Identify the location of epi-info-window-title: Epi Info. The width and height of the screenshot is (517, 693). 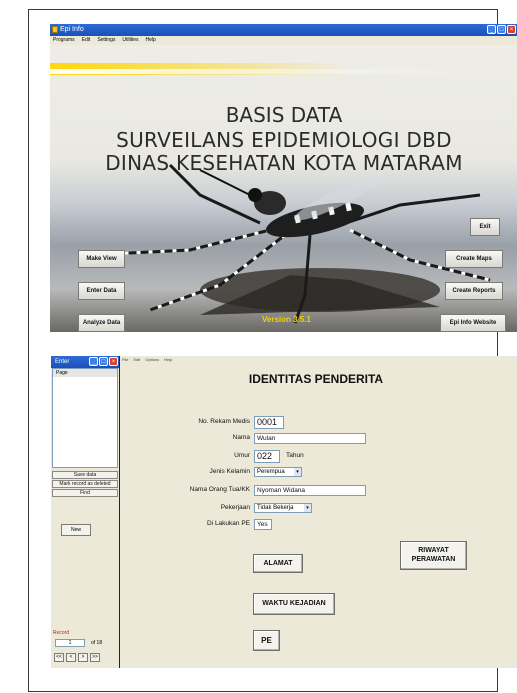
(72, 29).